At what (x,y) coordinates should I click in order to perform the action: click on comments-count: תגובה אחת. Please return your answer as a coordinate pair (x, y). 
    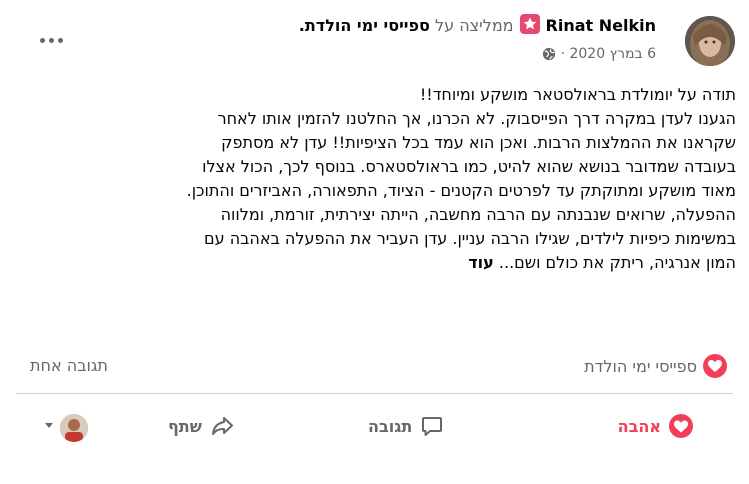
    Looking at the image, I should click on (69, 366).